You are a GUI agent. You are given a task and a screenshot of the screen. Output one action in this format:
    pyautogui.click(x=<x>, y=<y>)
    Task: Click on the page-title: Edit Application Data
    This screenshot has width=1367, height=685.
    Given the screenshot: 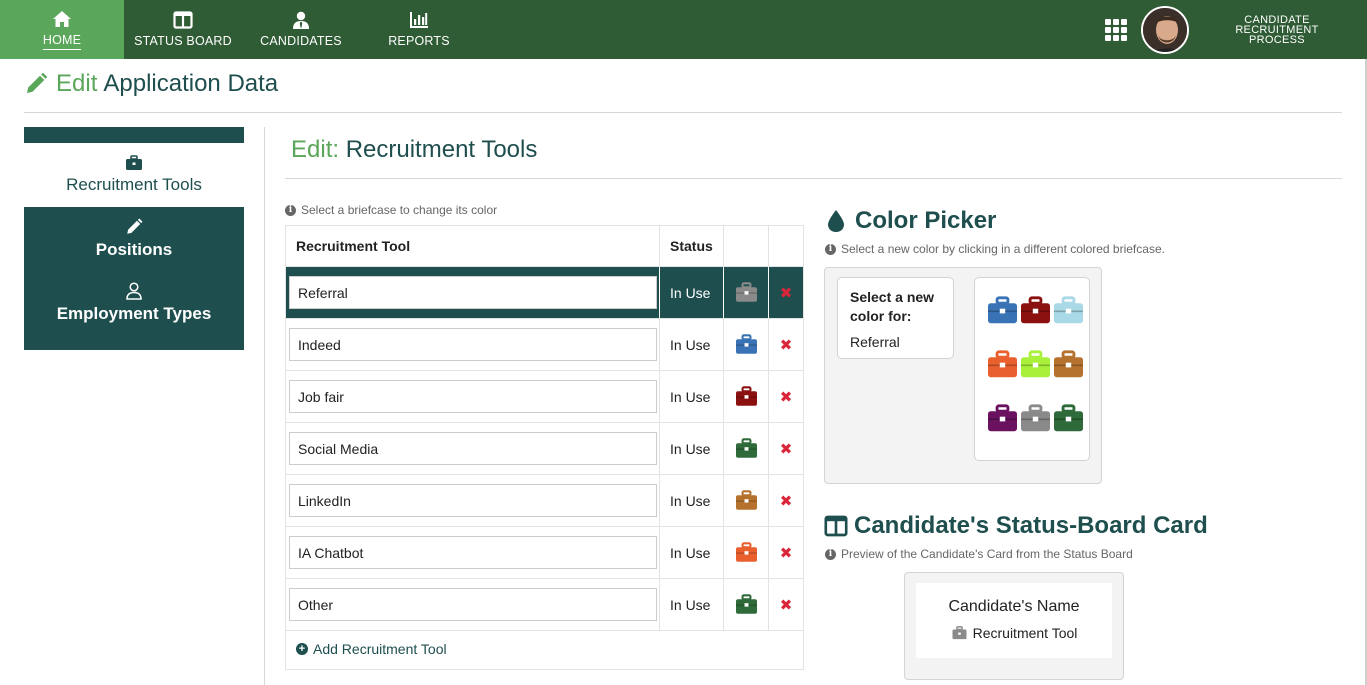 What is the action you would take?
    pyautogui.click(x=151, y=84)
    